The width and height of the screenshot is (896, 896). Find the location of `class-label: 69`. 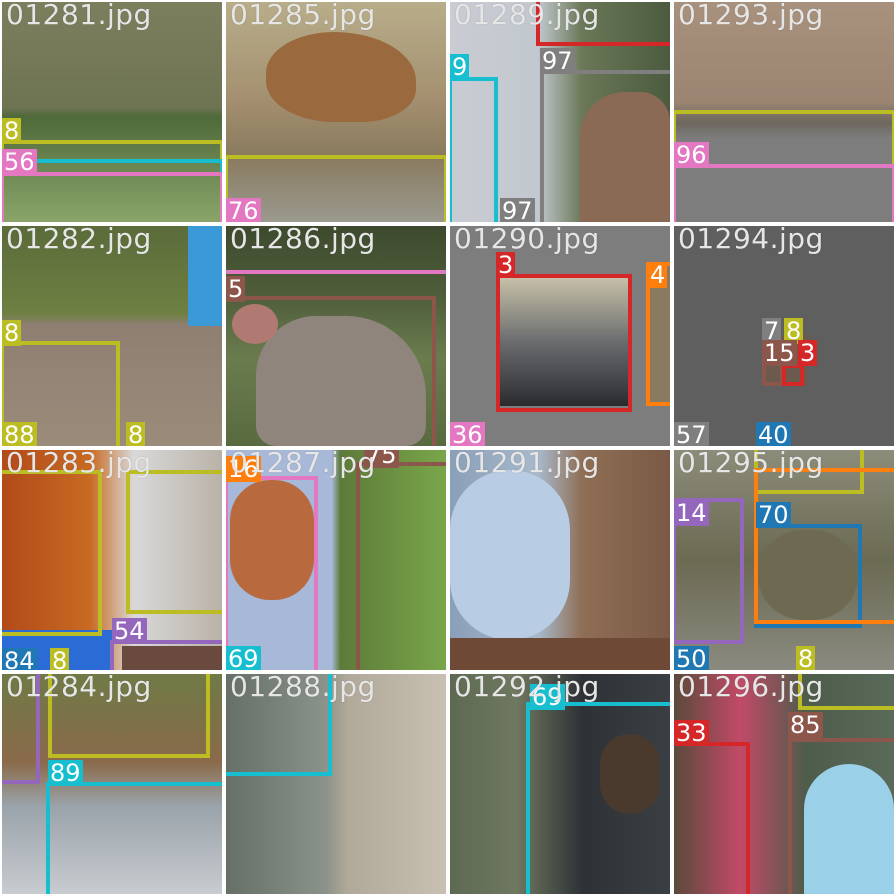

class-label: 69 is located at coordinates (243, 657).